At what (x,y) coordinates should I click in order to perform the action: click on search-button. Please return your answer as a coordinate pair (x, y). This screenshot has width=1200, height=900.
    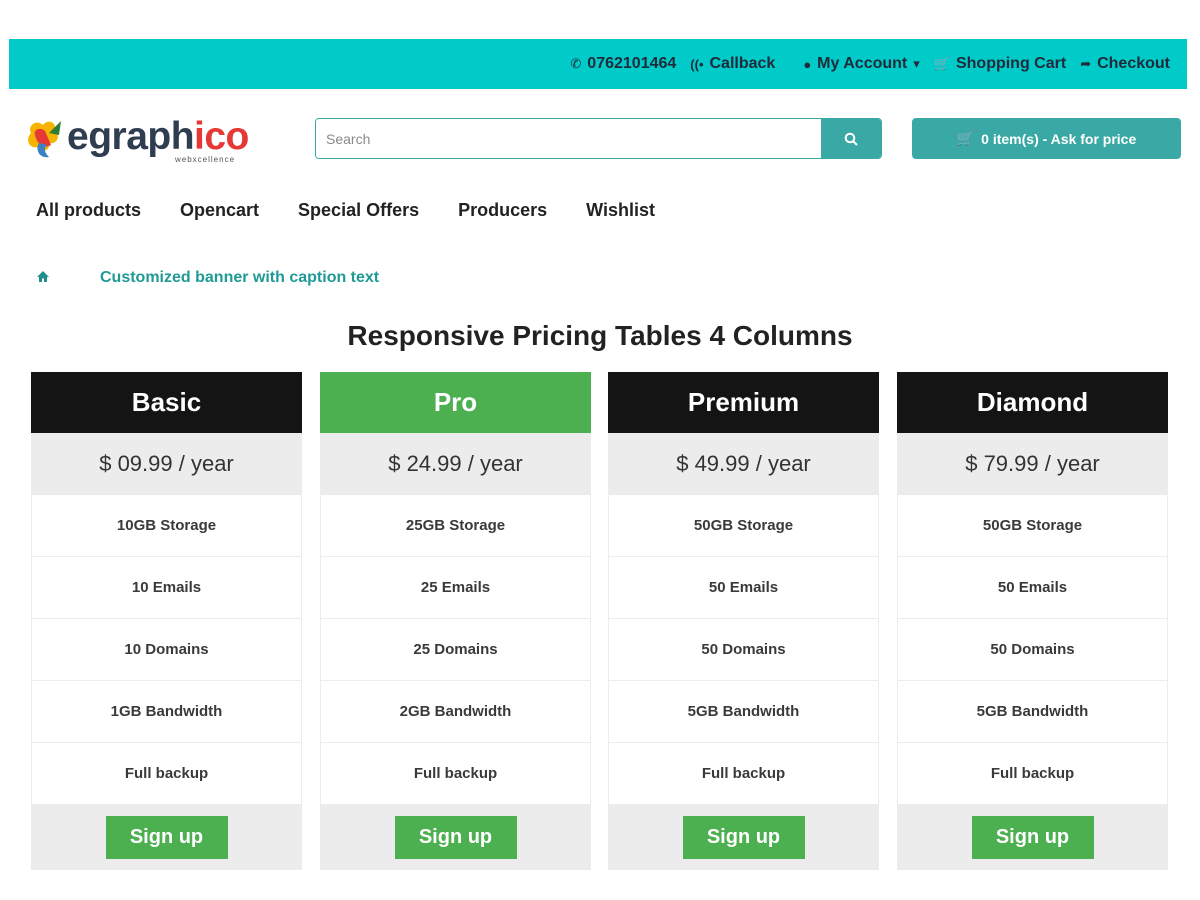
    Looking at the image, I should click on (851, 138).